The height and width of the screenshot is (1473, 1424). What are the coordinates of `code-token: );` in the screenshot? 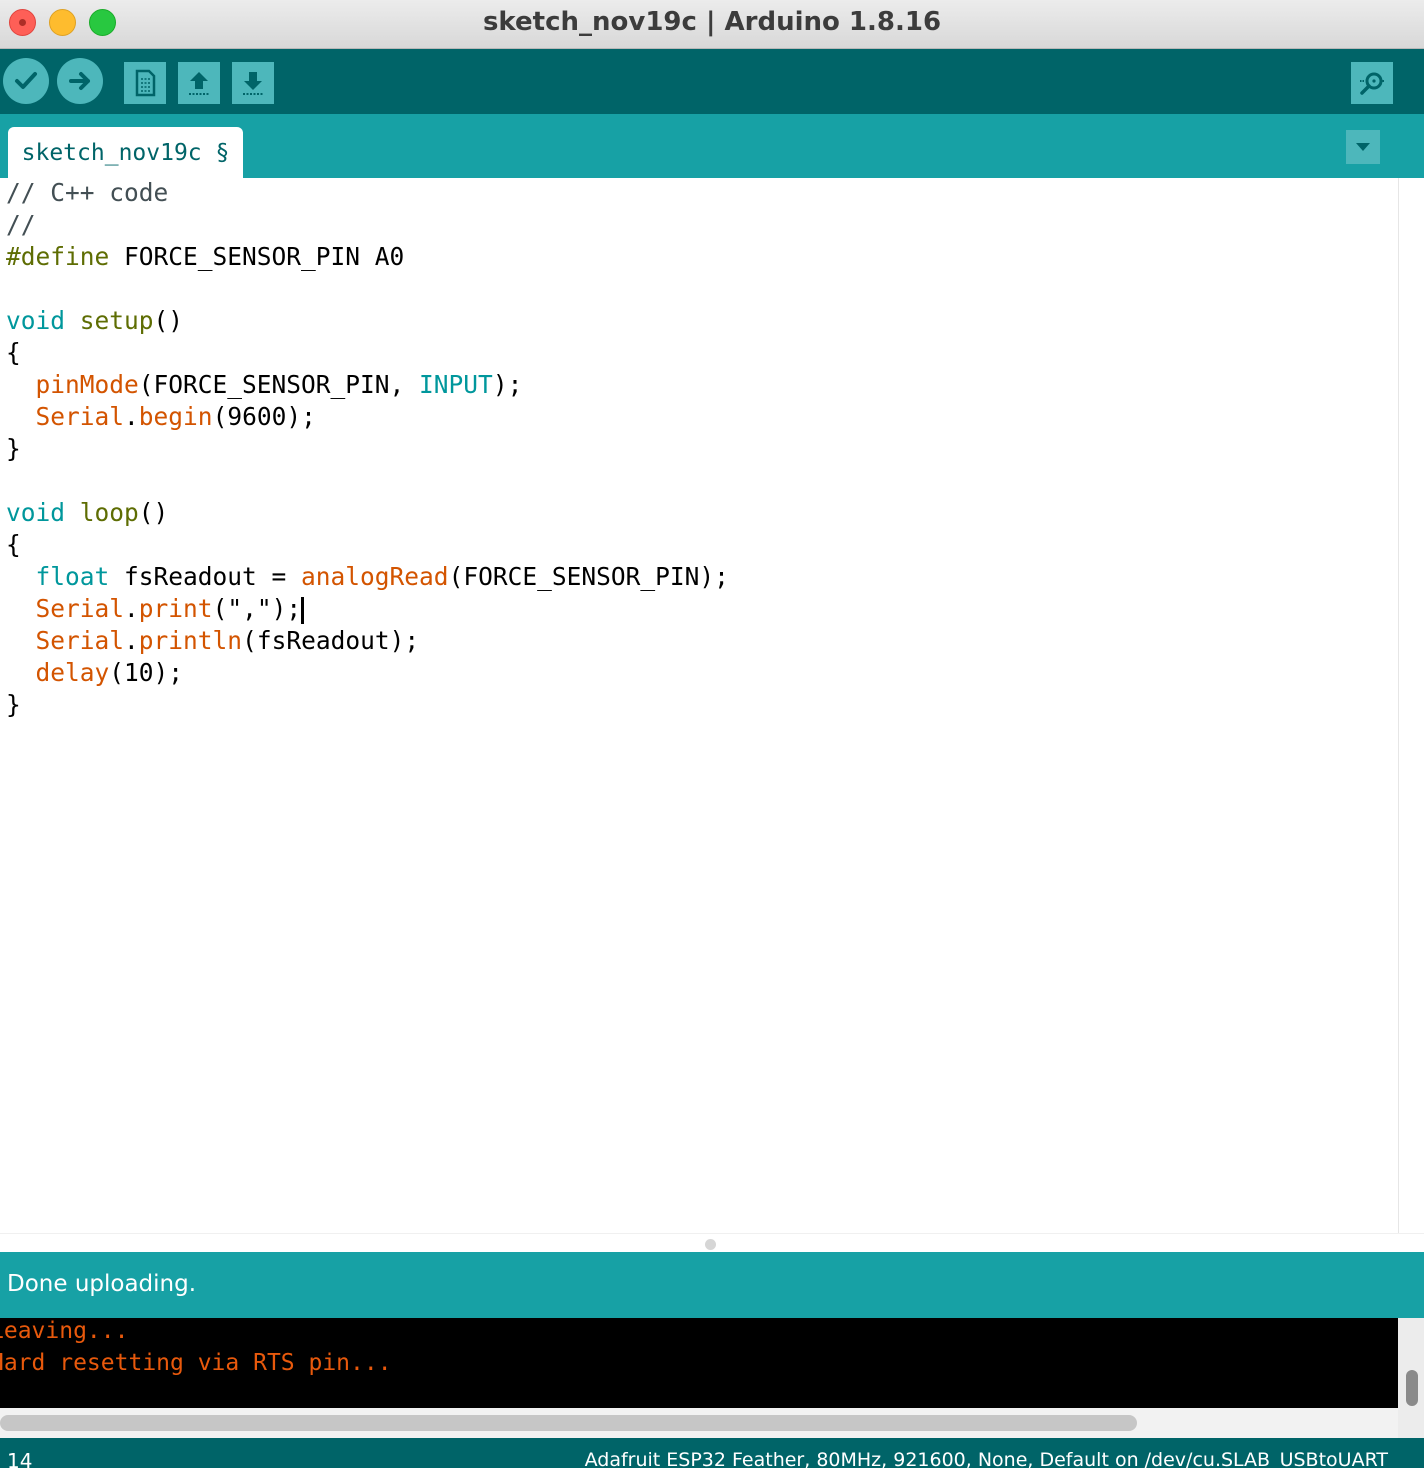 It's located at (507, 384).